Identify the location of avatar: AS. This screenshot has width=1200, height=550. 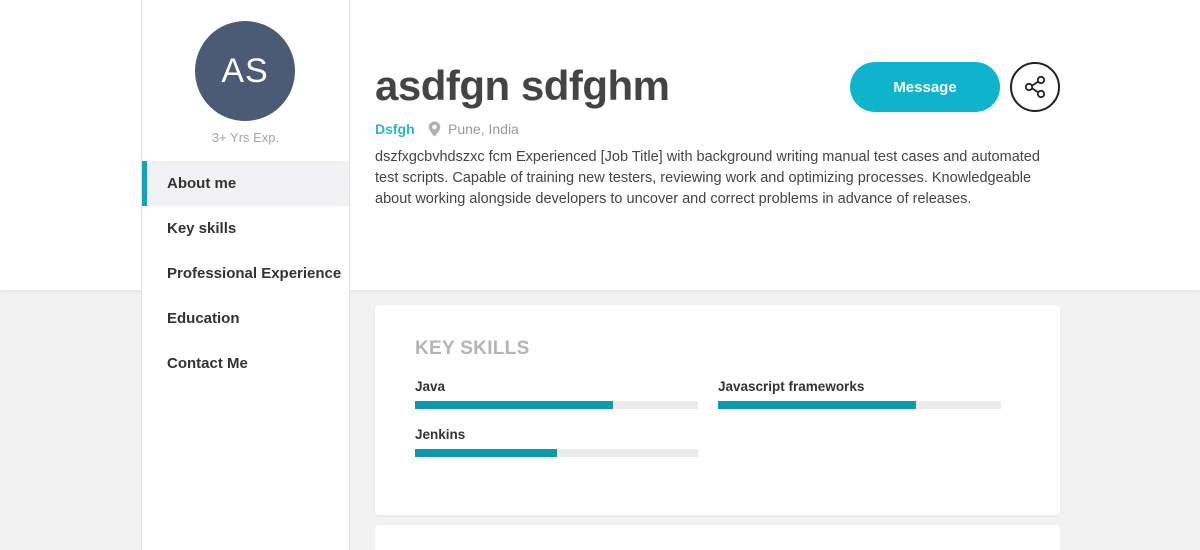
(245, 71).